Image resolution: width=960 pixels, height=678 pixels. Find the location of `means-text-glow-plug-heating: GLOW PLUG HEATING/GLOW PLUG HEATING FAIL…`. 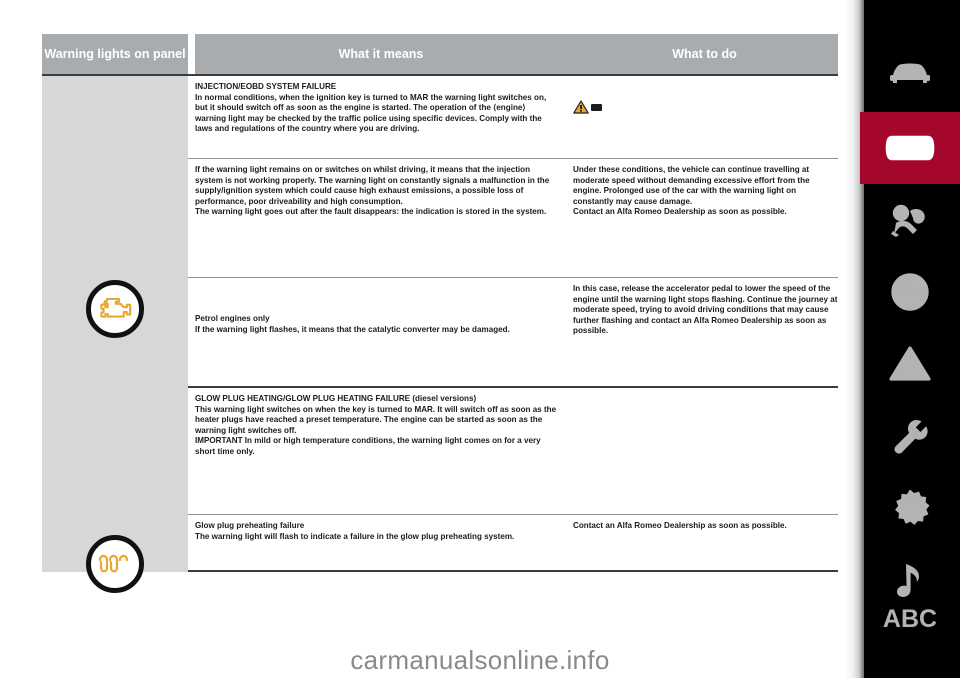

means-text-glow-plug-heating: GLOW PLUG HEATING/GLOW PLUG HEATING FAIL… is located at coordinates (376, 426).